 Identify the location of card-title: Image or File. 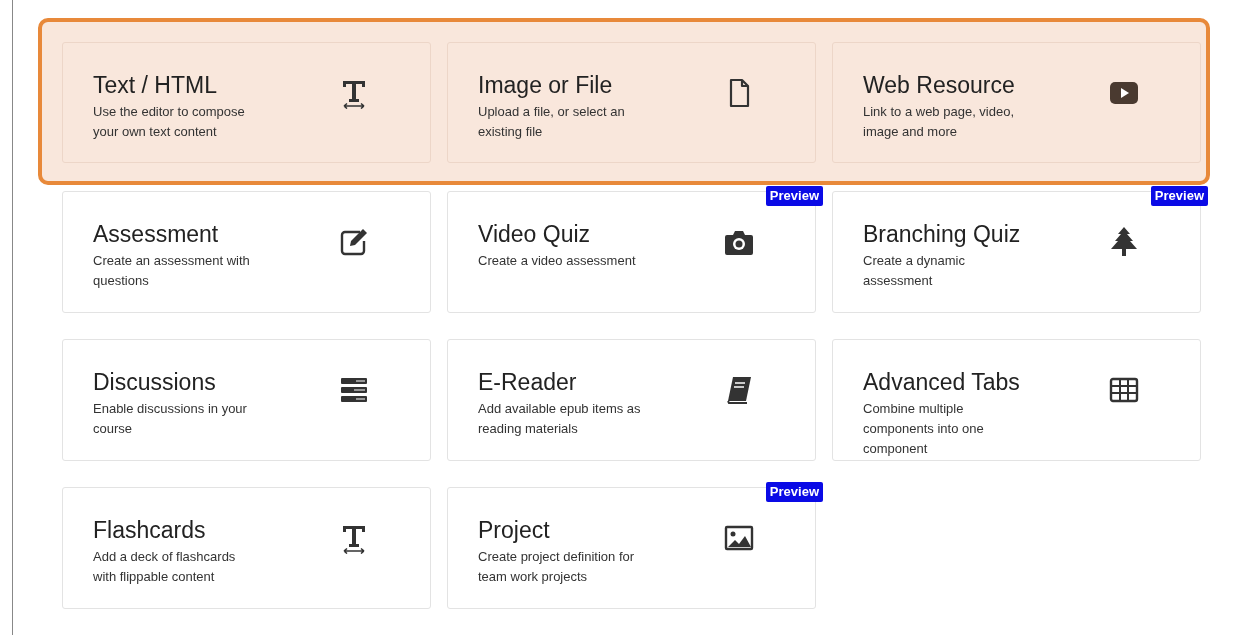
(546, 85).